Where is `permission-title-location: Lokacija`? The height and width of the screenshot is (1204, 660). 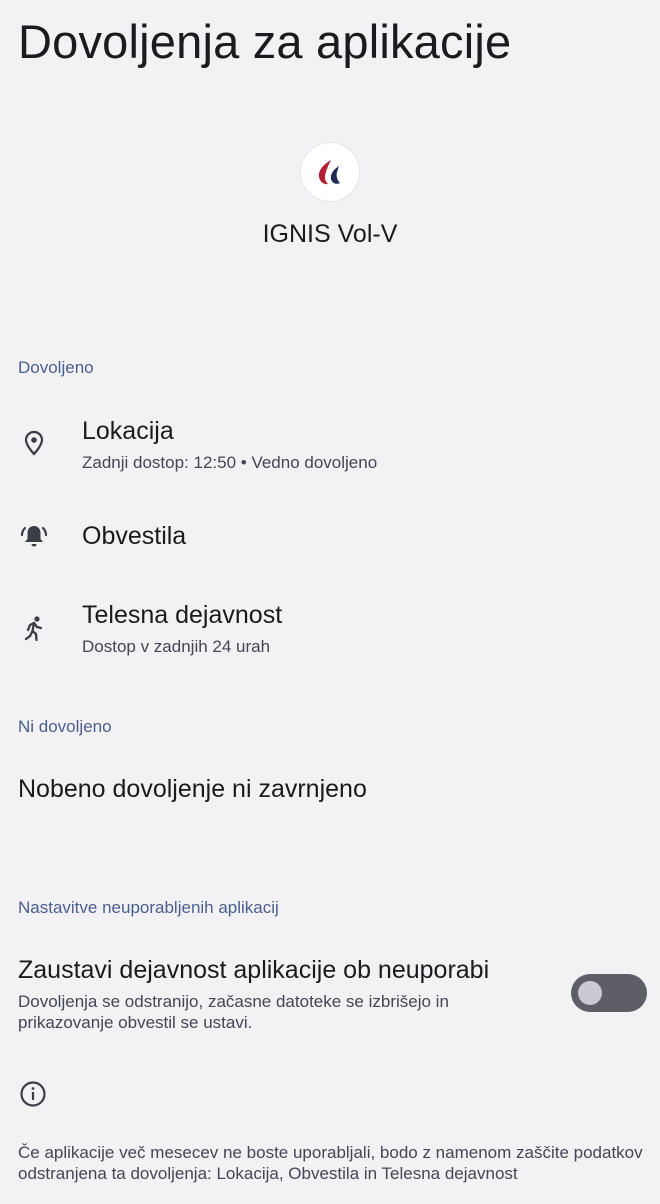 permission-title-location: Lokacija is located at coordinates (128, 431).